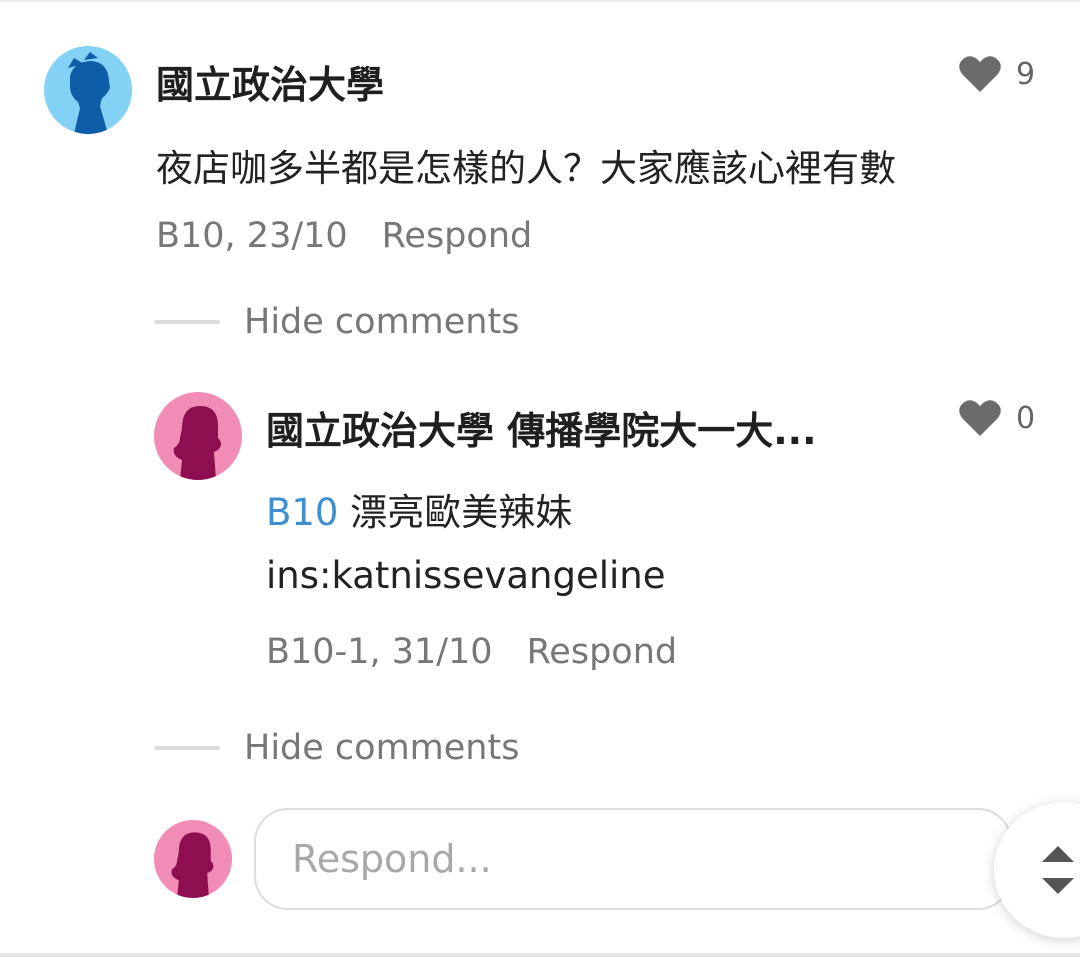  I want to click on respond-input, so click(633, 859).